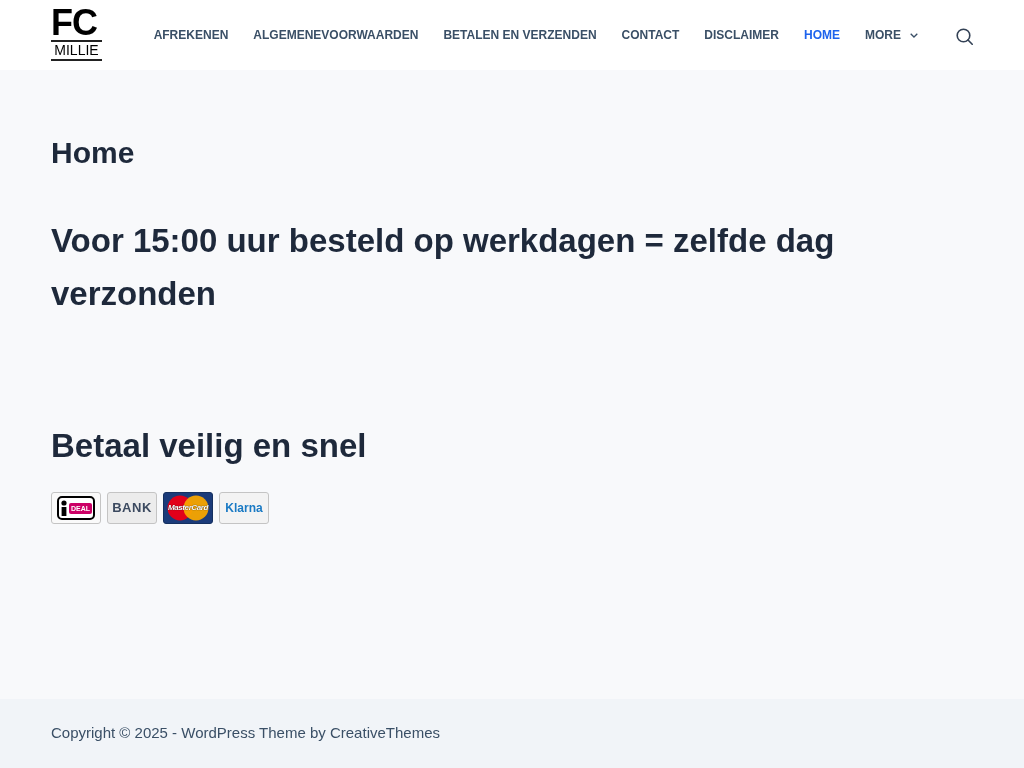 This screenshot has height=768, width=1024. What do you see at coordinates (245, 733) in the screenshot?
I see `copyright-text: Copyright © 2025 - WordPress Theme by CreativeThemes` at bounding box center [245, 733].